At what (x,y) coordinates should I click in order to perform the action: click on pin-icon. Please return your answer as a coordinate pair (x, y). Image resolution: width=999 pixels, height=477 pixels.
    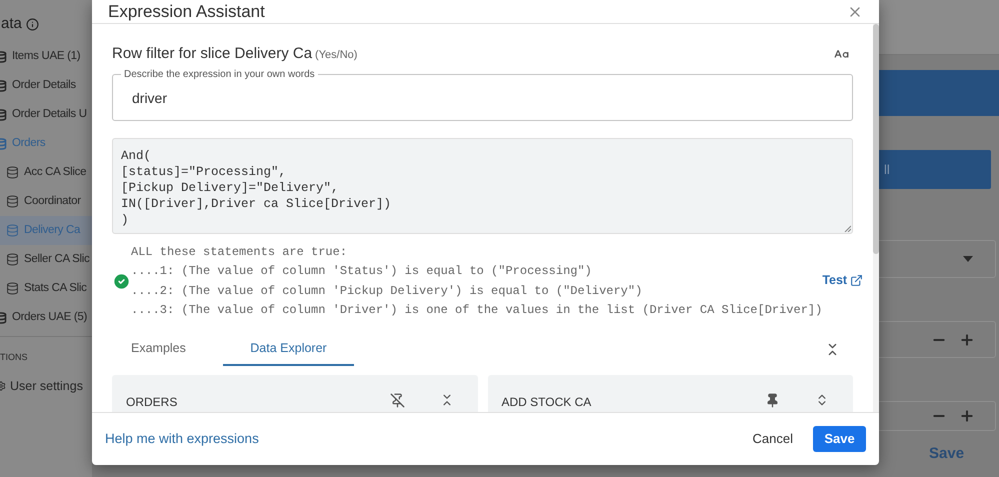
    Looking at the image, I should click on (772, 400).